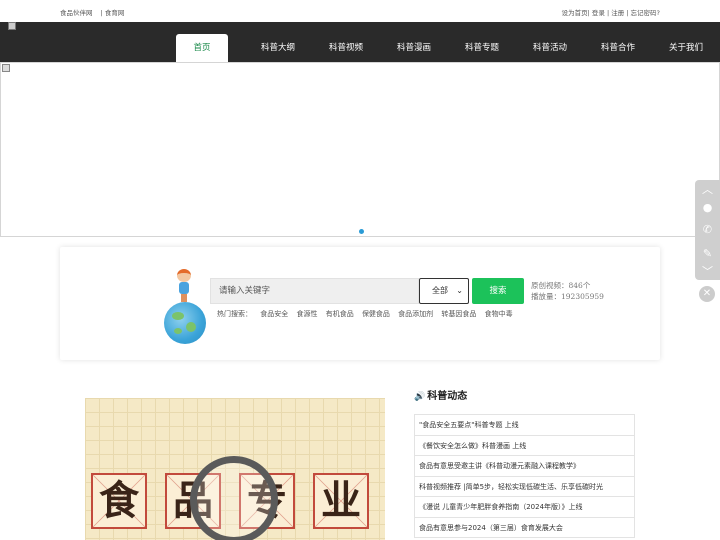 The height and width of the screenshot is (540, 720). Describe the element at coordinates (274, 314) in the screenshot. I see `hot-term: 食品安全` at that location.